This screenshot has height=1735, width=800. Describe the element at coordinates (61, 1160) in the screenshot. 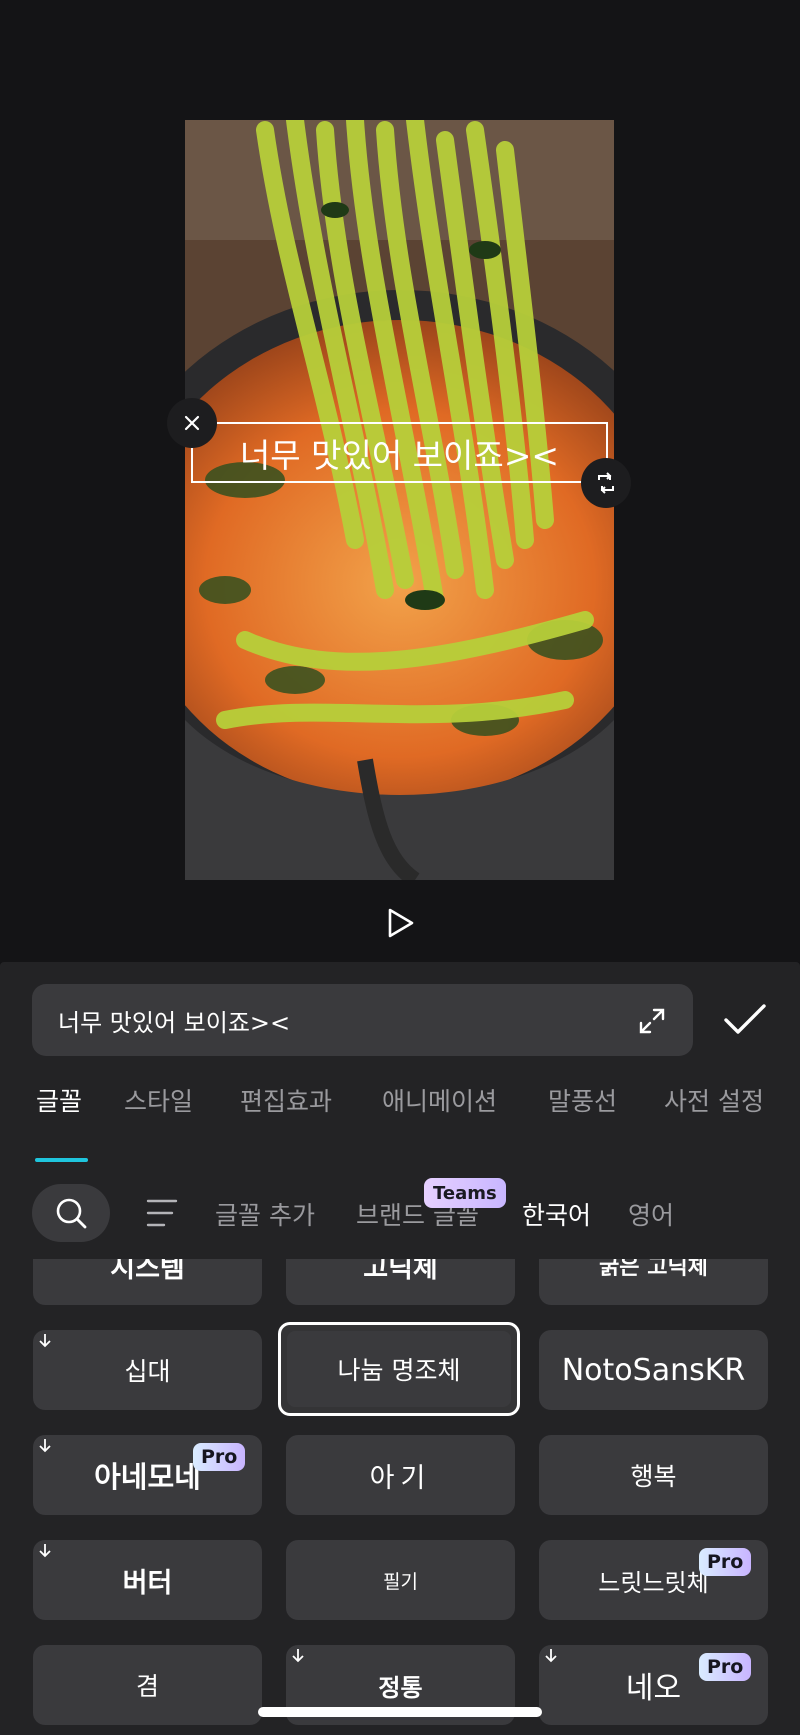

I see `active-tab-indicator` at that location.